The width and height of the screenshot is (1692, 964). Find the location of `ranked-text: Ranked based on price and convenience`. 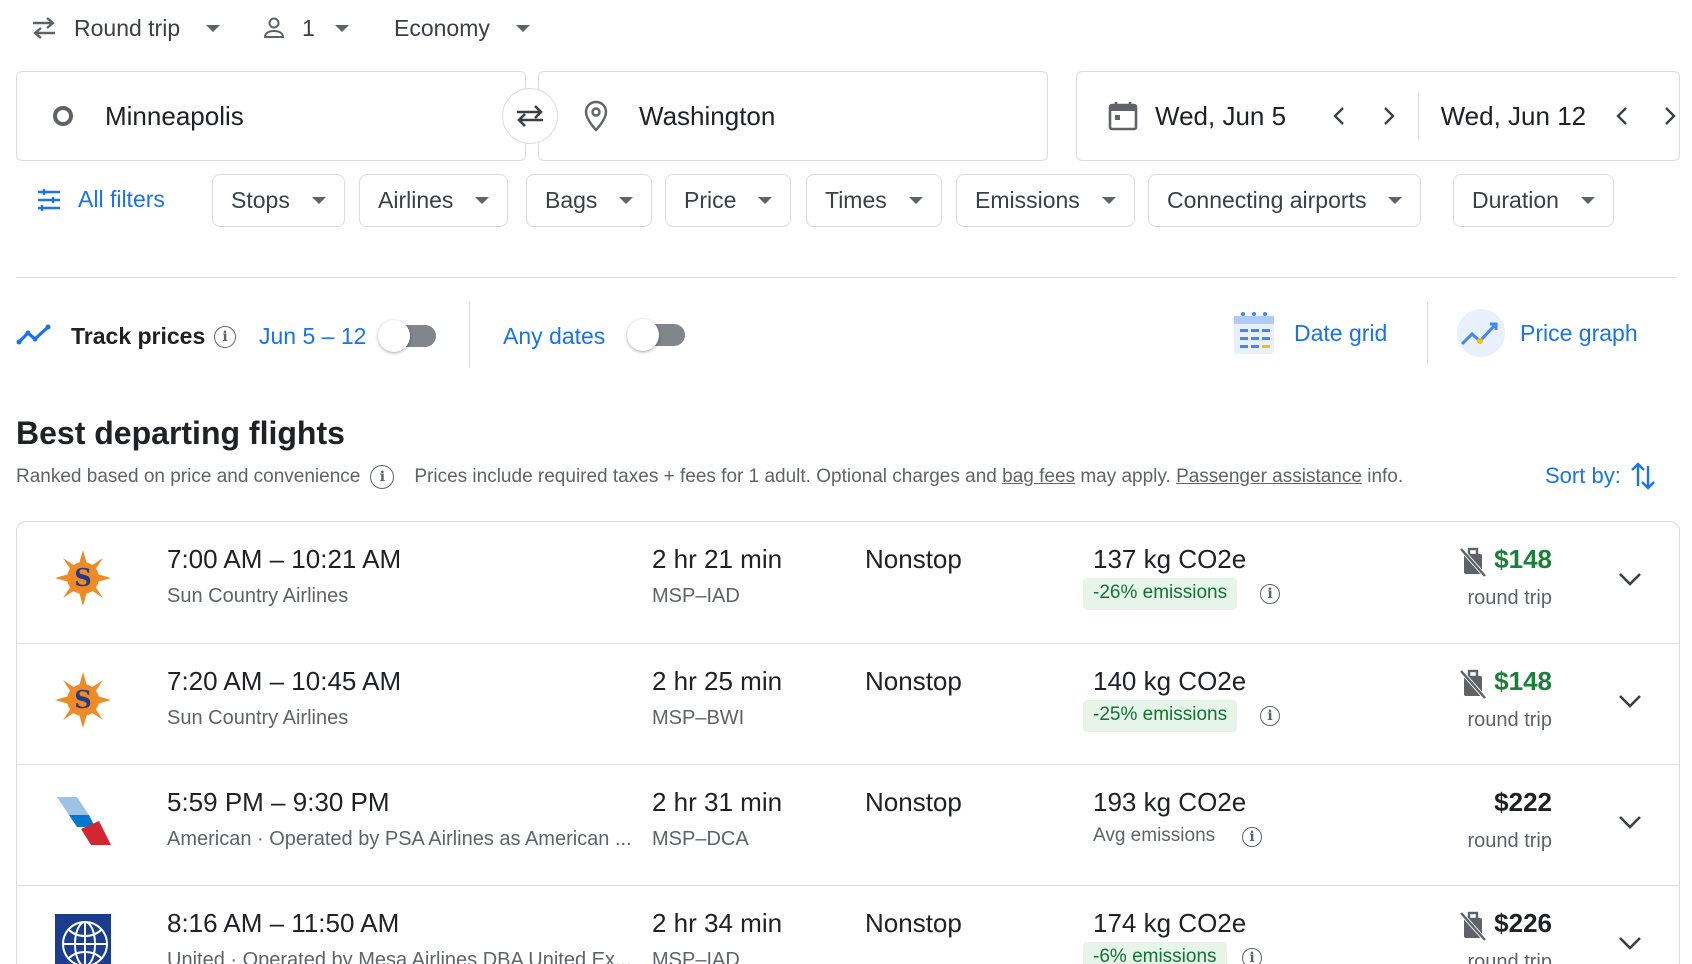

ranked-text: Ranked based on price and convenience is located at coordinates (188, 476).